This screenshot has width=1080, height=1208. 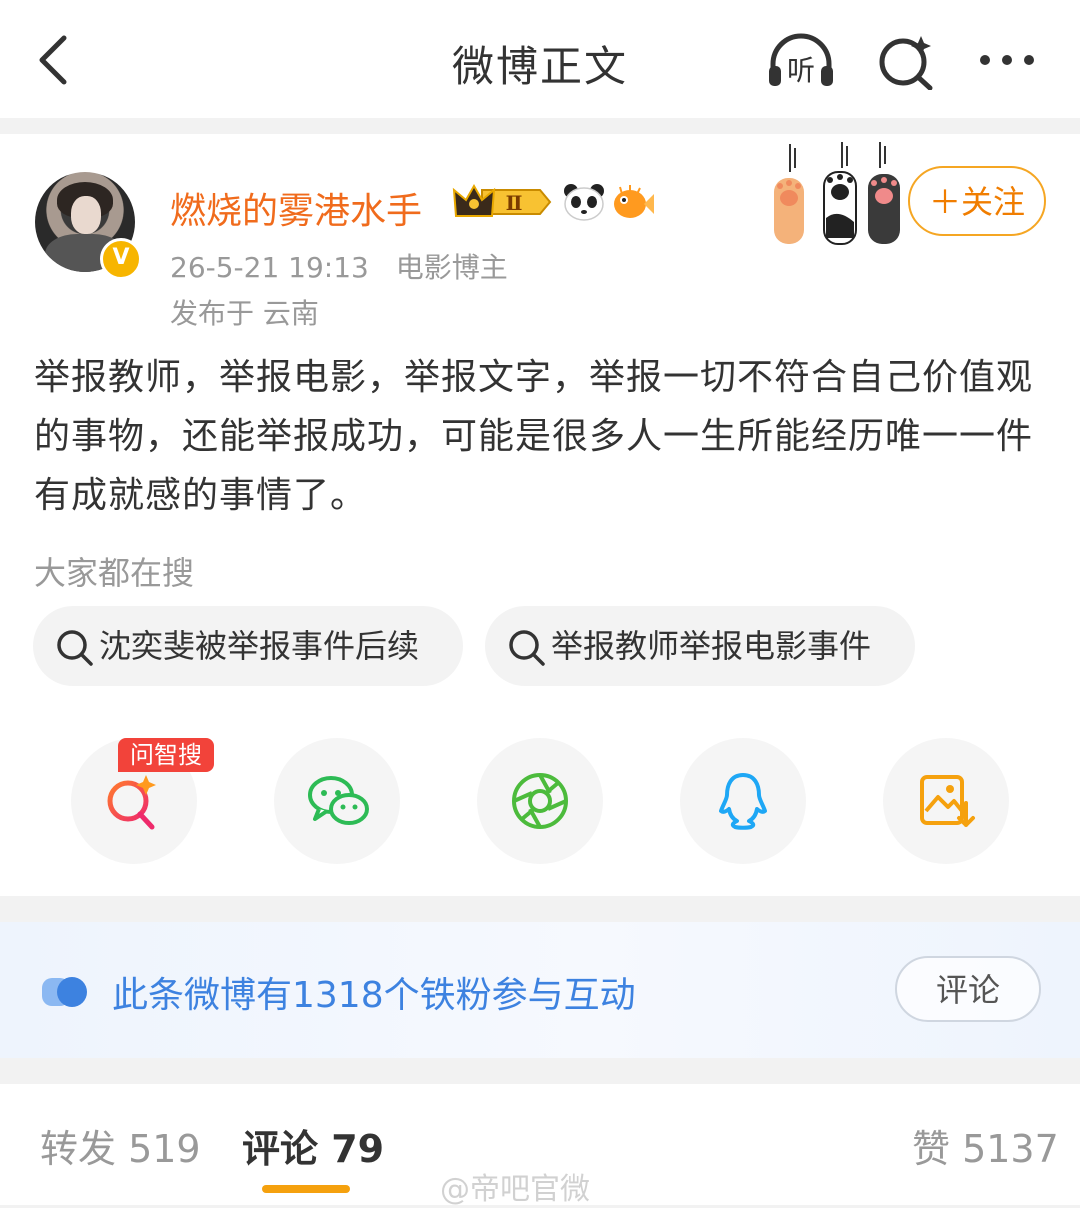 I want to click on fans-bubble-icon, so click(x=64, y=992).